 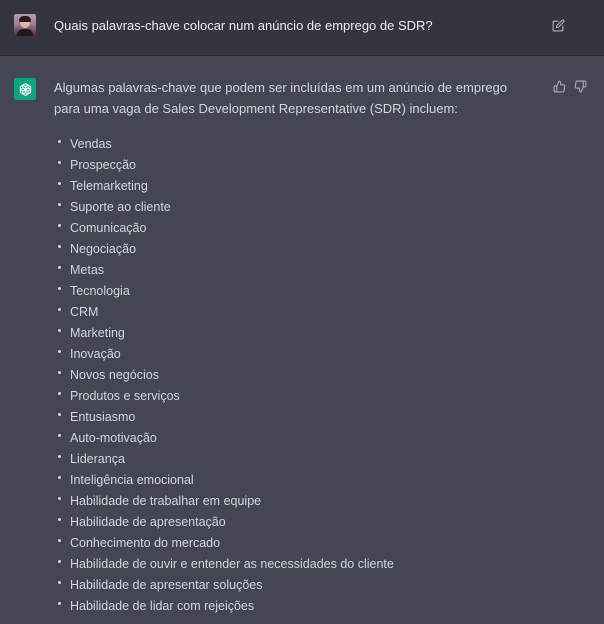 I want to click on keyword-text: Telemarketing, so click(x=109, y=186).